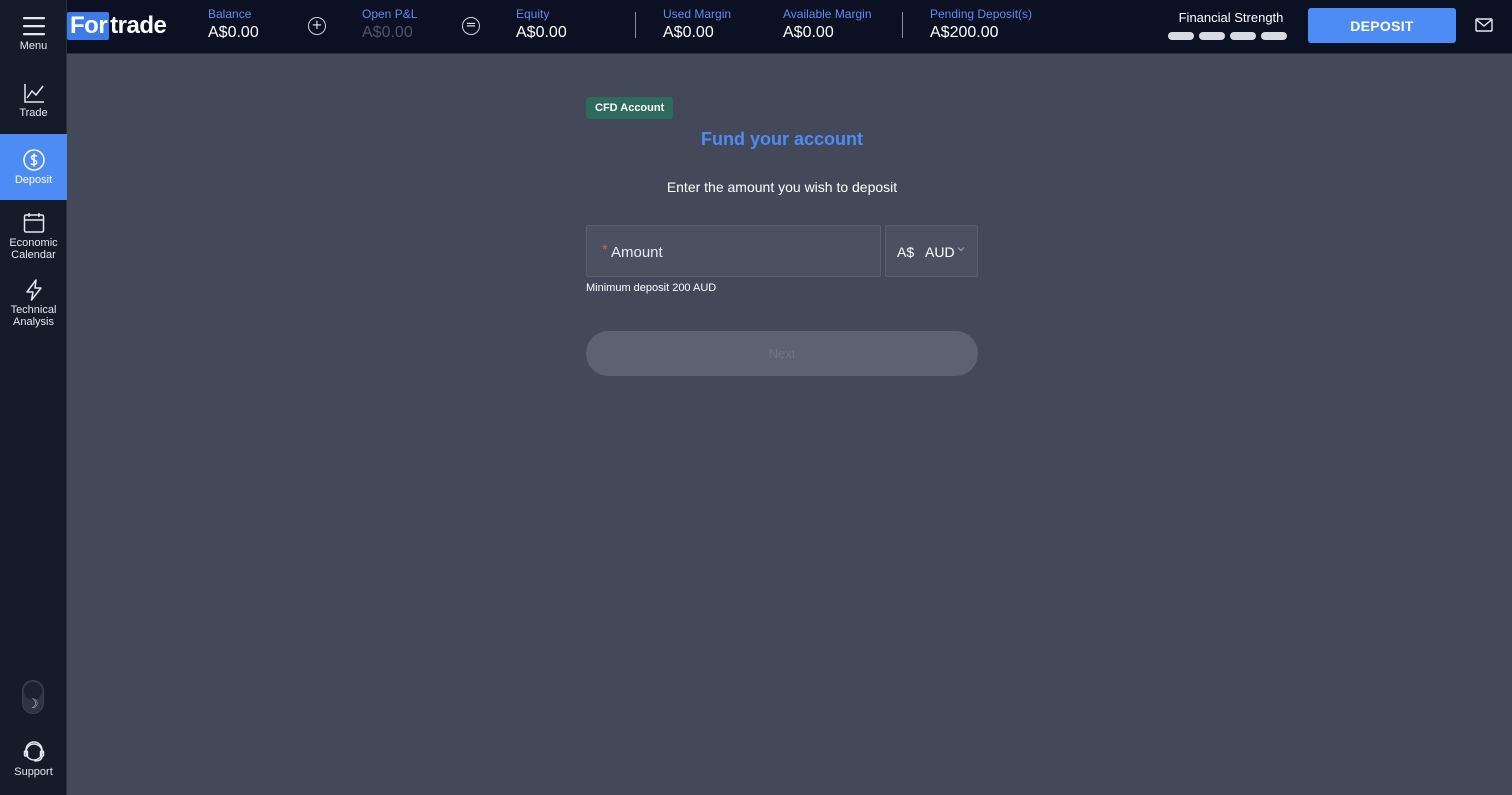 This screenshot has height=795, width=1512. What do you see at coordinates (630, 108) in the screenshot?
I see `account-type-badge: CFD Account` at bounding box center [630, 108].